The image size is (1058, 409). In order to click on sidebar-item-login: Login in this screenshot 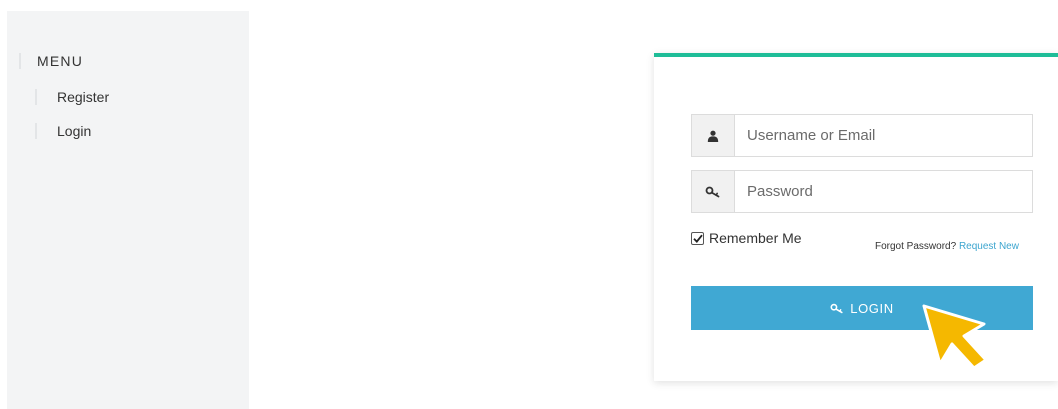, I will do `click(63, 131)`.